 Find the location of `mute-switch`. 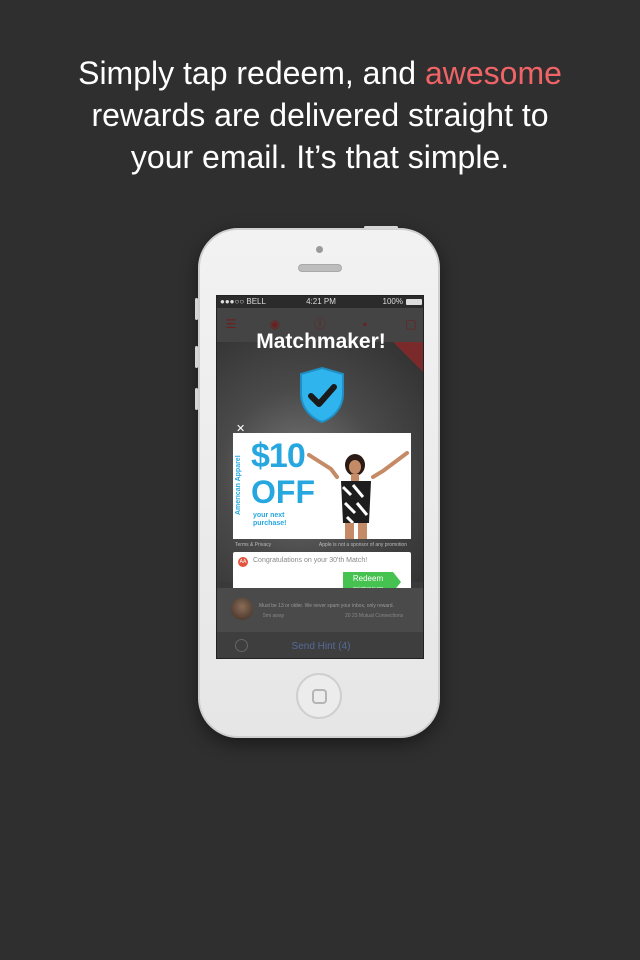

mute-switch is located at coordinates (196, 309).